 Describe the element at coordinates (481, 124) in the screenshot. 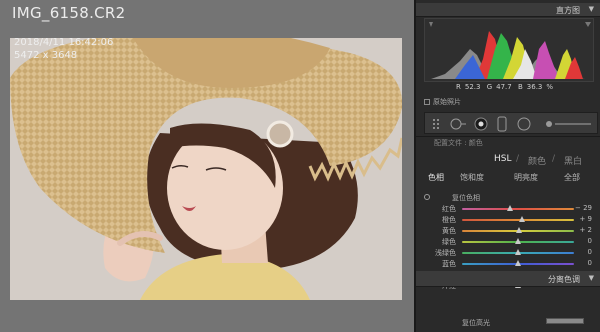

I see `red-eye-icon` at that location.